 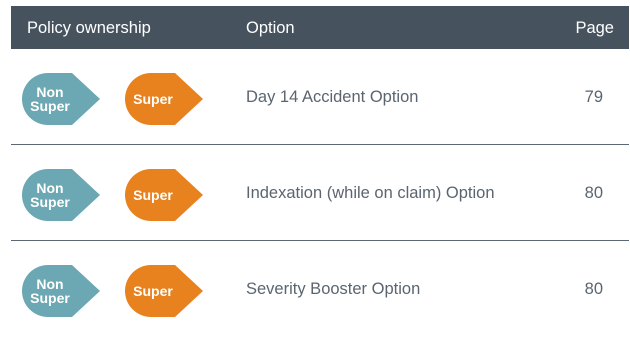 What do you see at coordinates (270, 28) in the screenshot?
I see `header-option: Option` at bounding box center [270, 28].